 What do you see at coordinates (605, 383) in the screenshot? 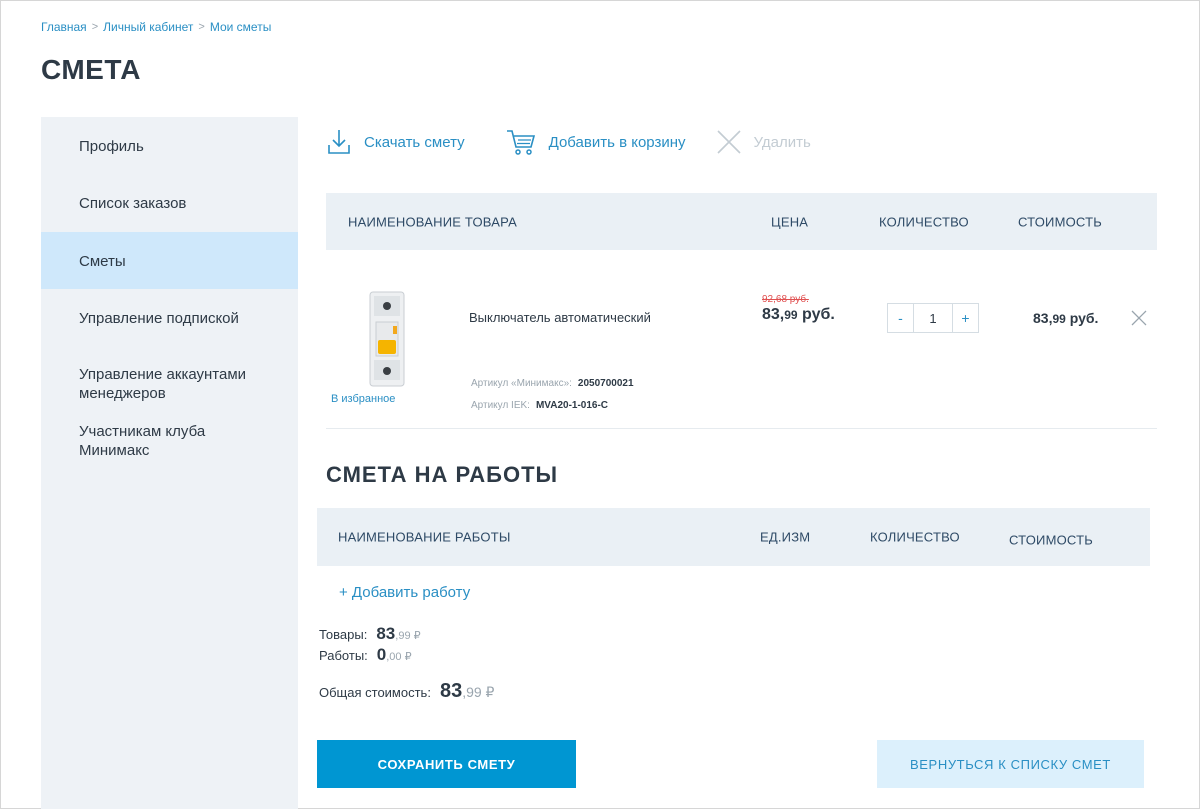
I see `sku-minimax-value: 2050700021` at bounding box center [605, 383].